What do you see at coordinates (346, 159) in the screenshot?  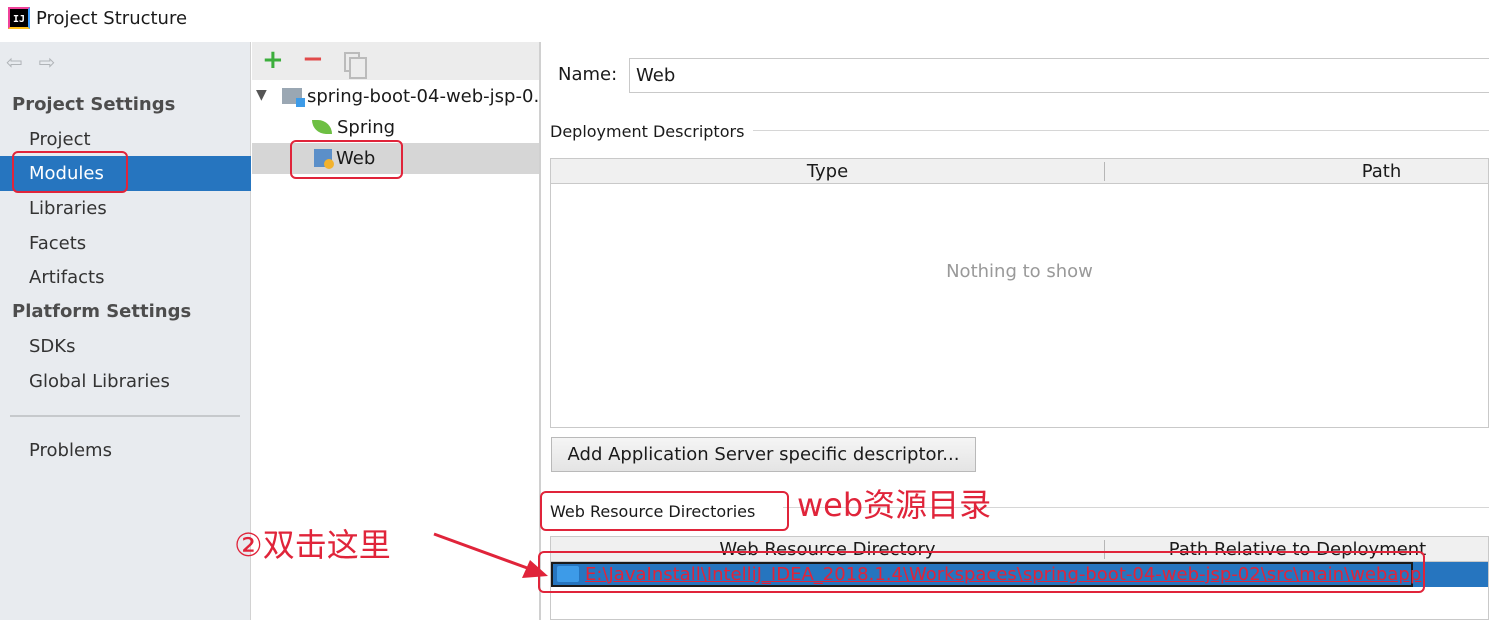 I see `annotation-box-web` at bounding box center [346, 159].